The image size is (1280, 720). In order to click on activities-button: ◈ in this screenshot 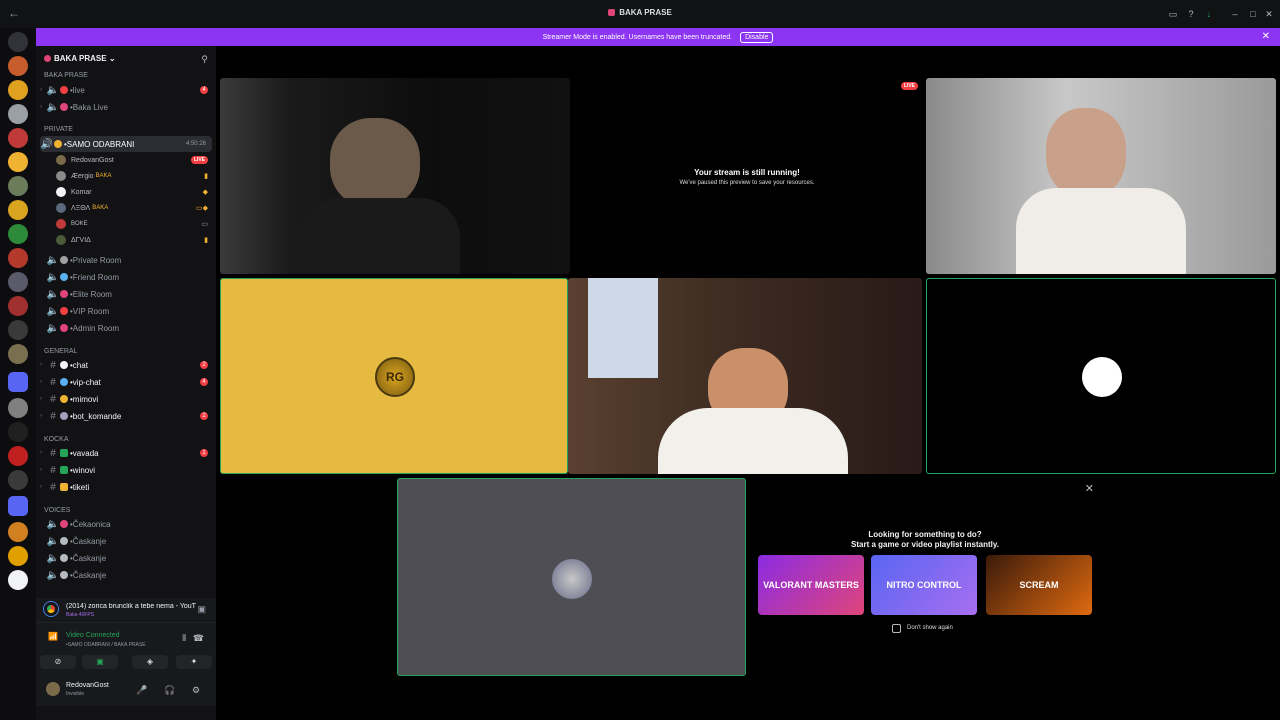, I will do `click(150, 662)`.